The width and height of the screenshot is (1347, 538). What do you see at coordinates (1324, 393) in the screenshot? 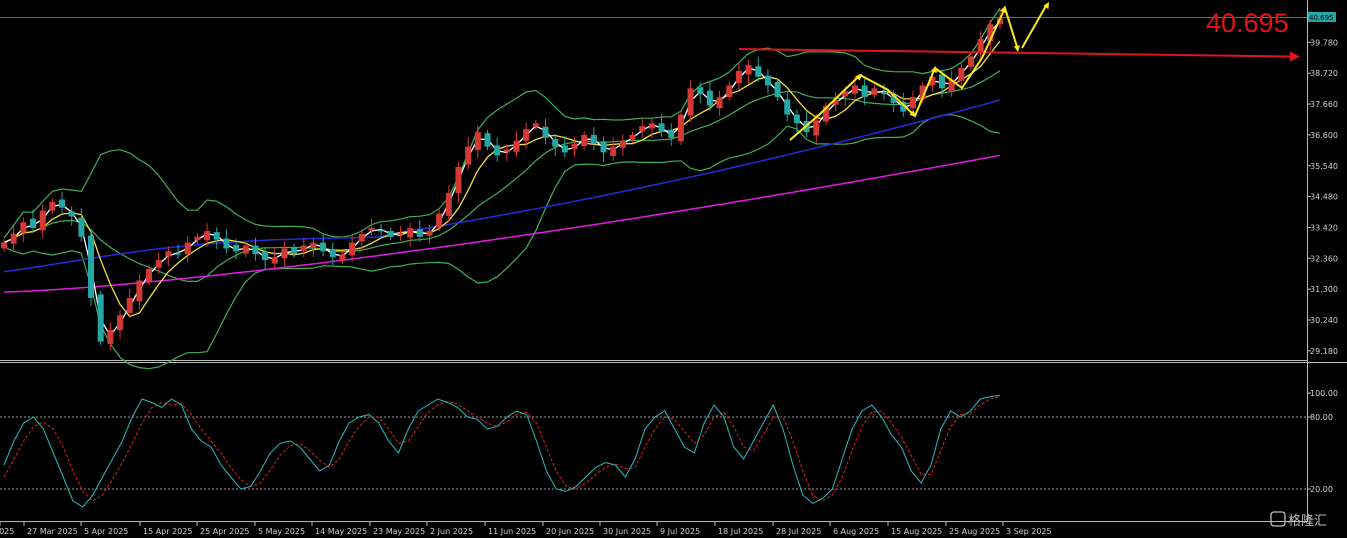
I see `oscillator-tick-label: 100.00` at bounding box center [1324, 393].